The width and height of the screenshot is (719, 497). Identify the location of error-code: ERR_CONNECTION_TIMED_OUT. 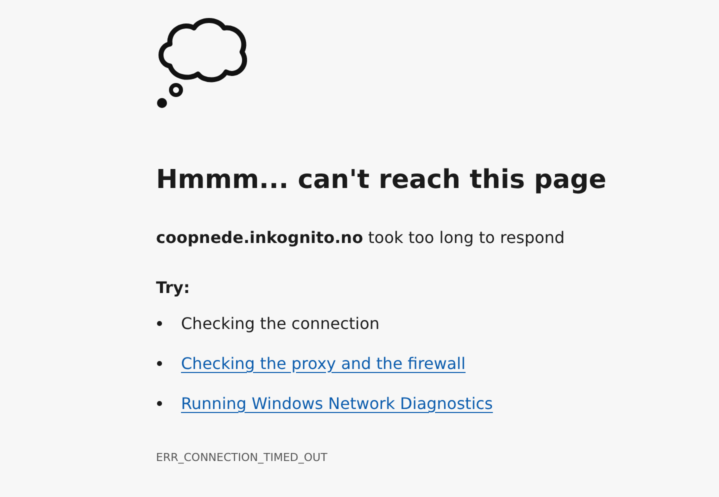
(242, 458).